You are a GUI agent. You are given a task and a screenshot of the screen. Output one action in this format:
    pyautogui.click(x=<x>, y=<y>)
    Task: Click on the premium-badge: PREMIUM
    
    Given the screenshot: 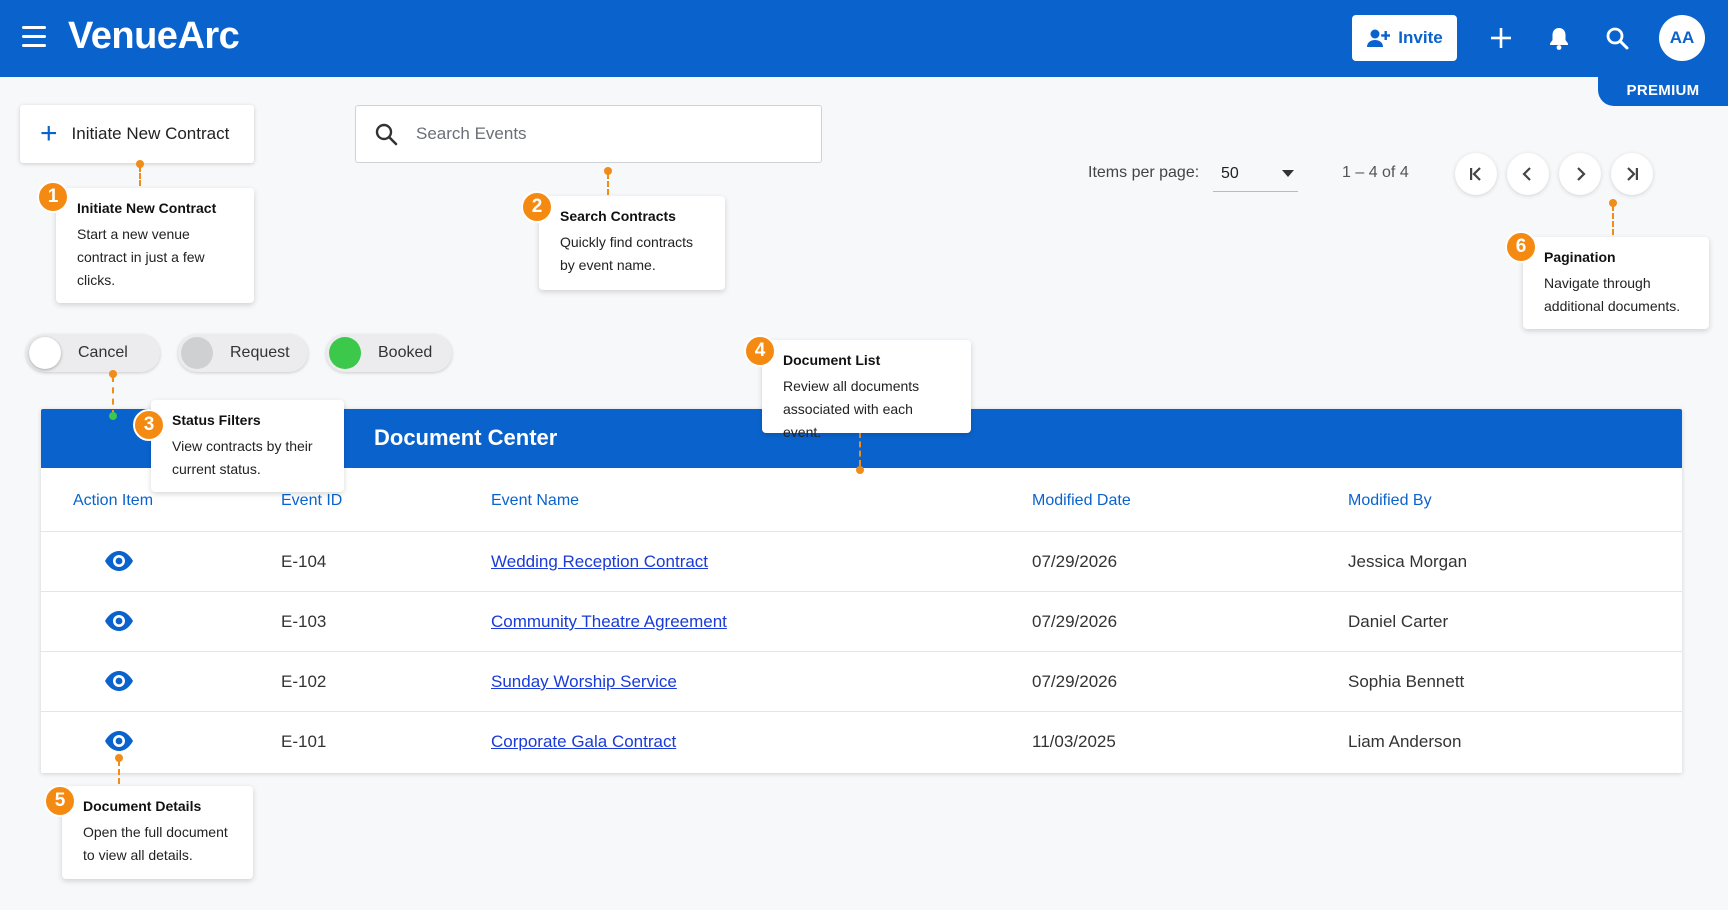 What is the action you would take?
    pyautogui.click(x=1663, y=90)
    